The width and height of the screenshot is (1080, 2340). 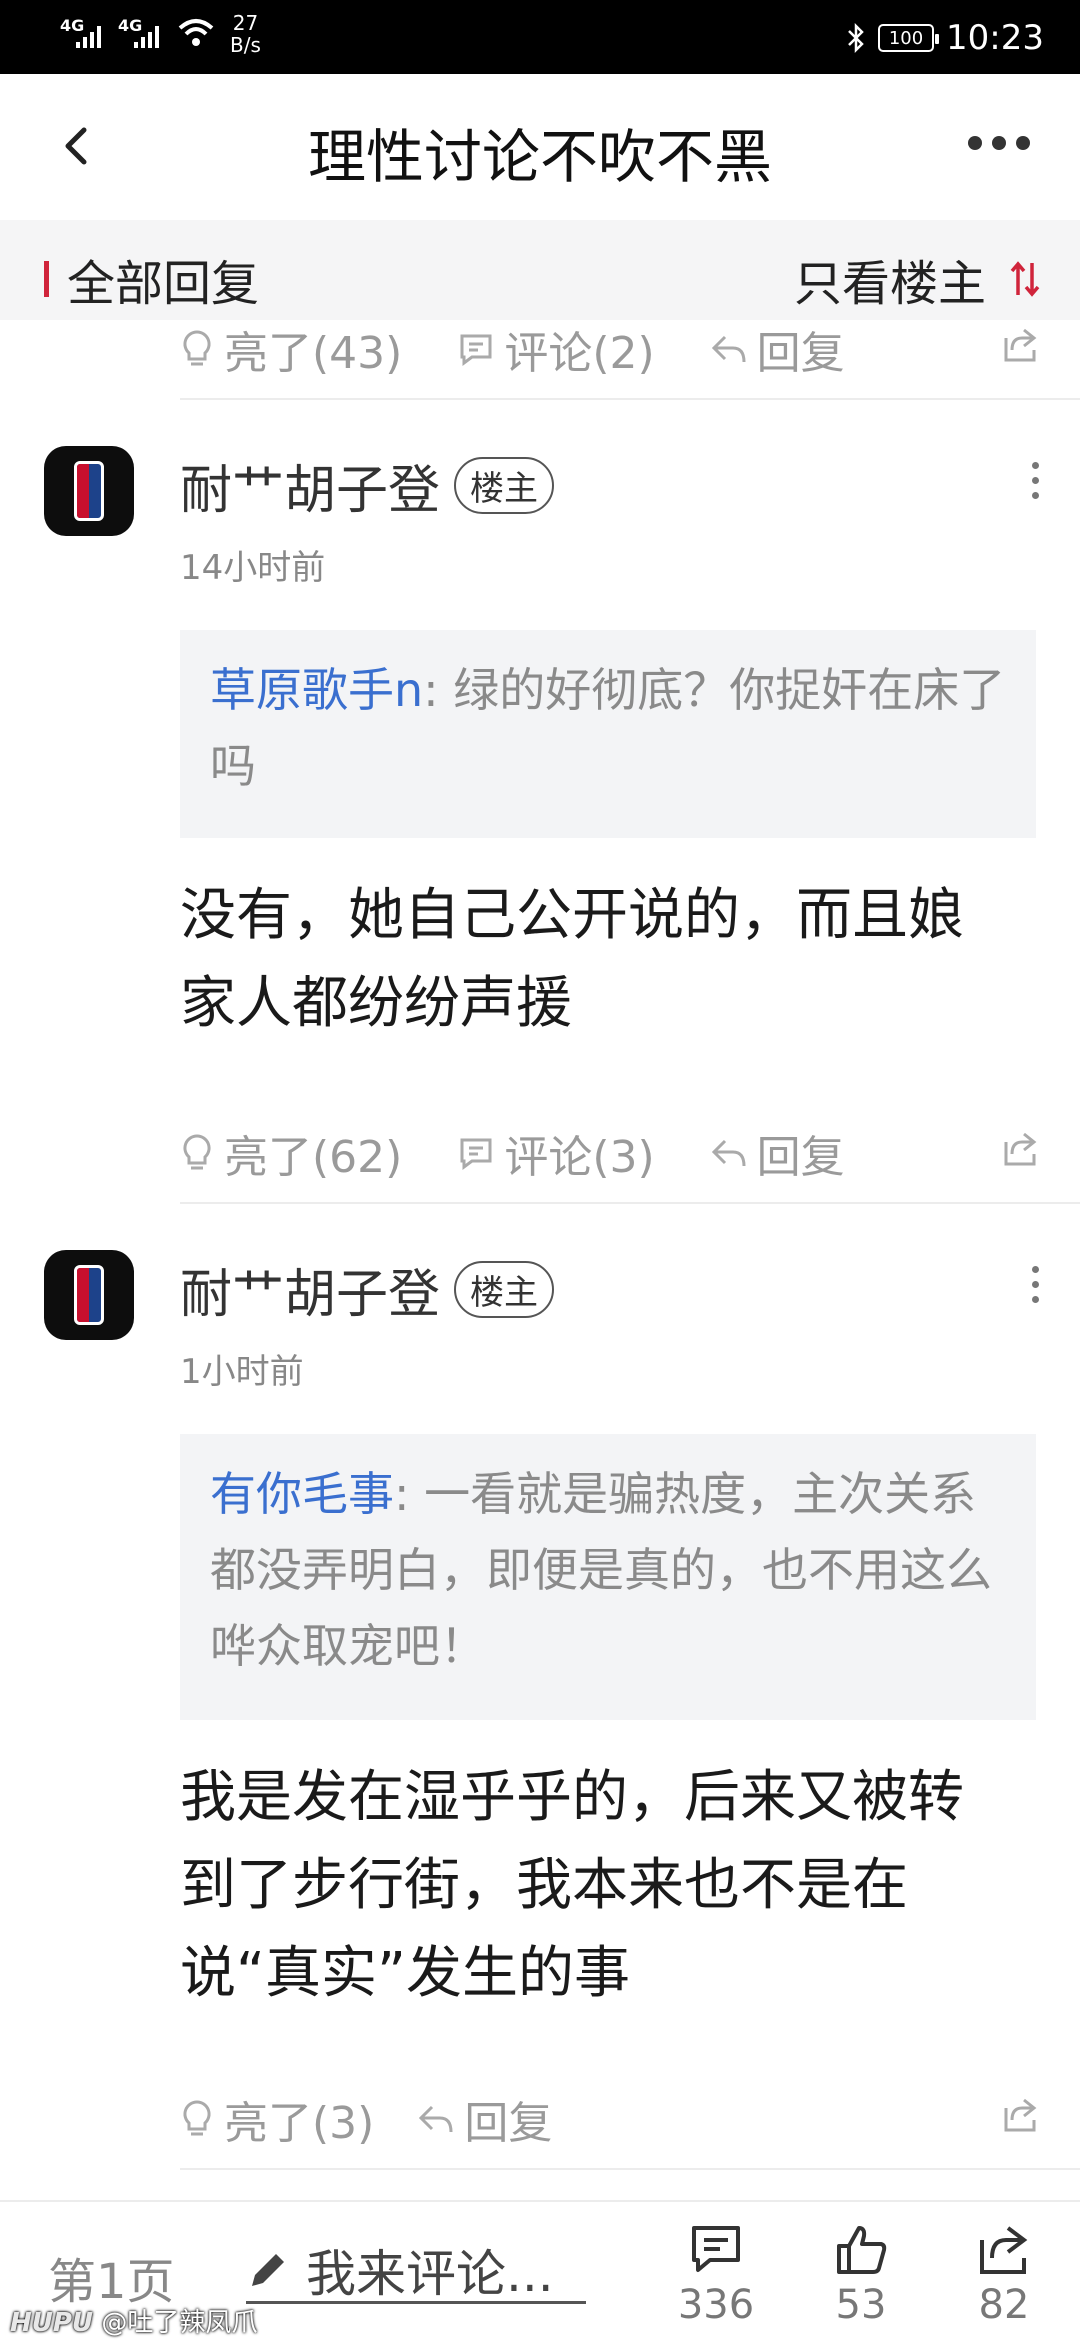 I want to click on post-time: 14小时前, so click(x=253, y=568).